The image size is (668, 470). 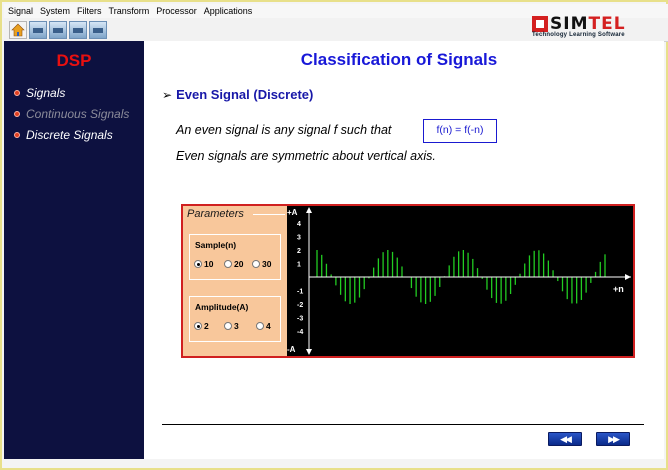 I want to click on y-tick-label-3: 1, so click(x=299, y=265).